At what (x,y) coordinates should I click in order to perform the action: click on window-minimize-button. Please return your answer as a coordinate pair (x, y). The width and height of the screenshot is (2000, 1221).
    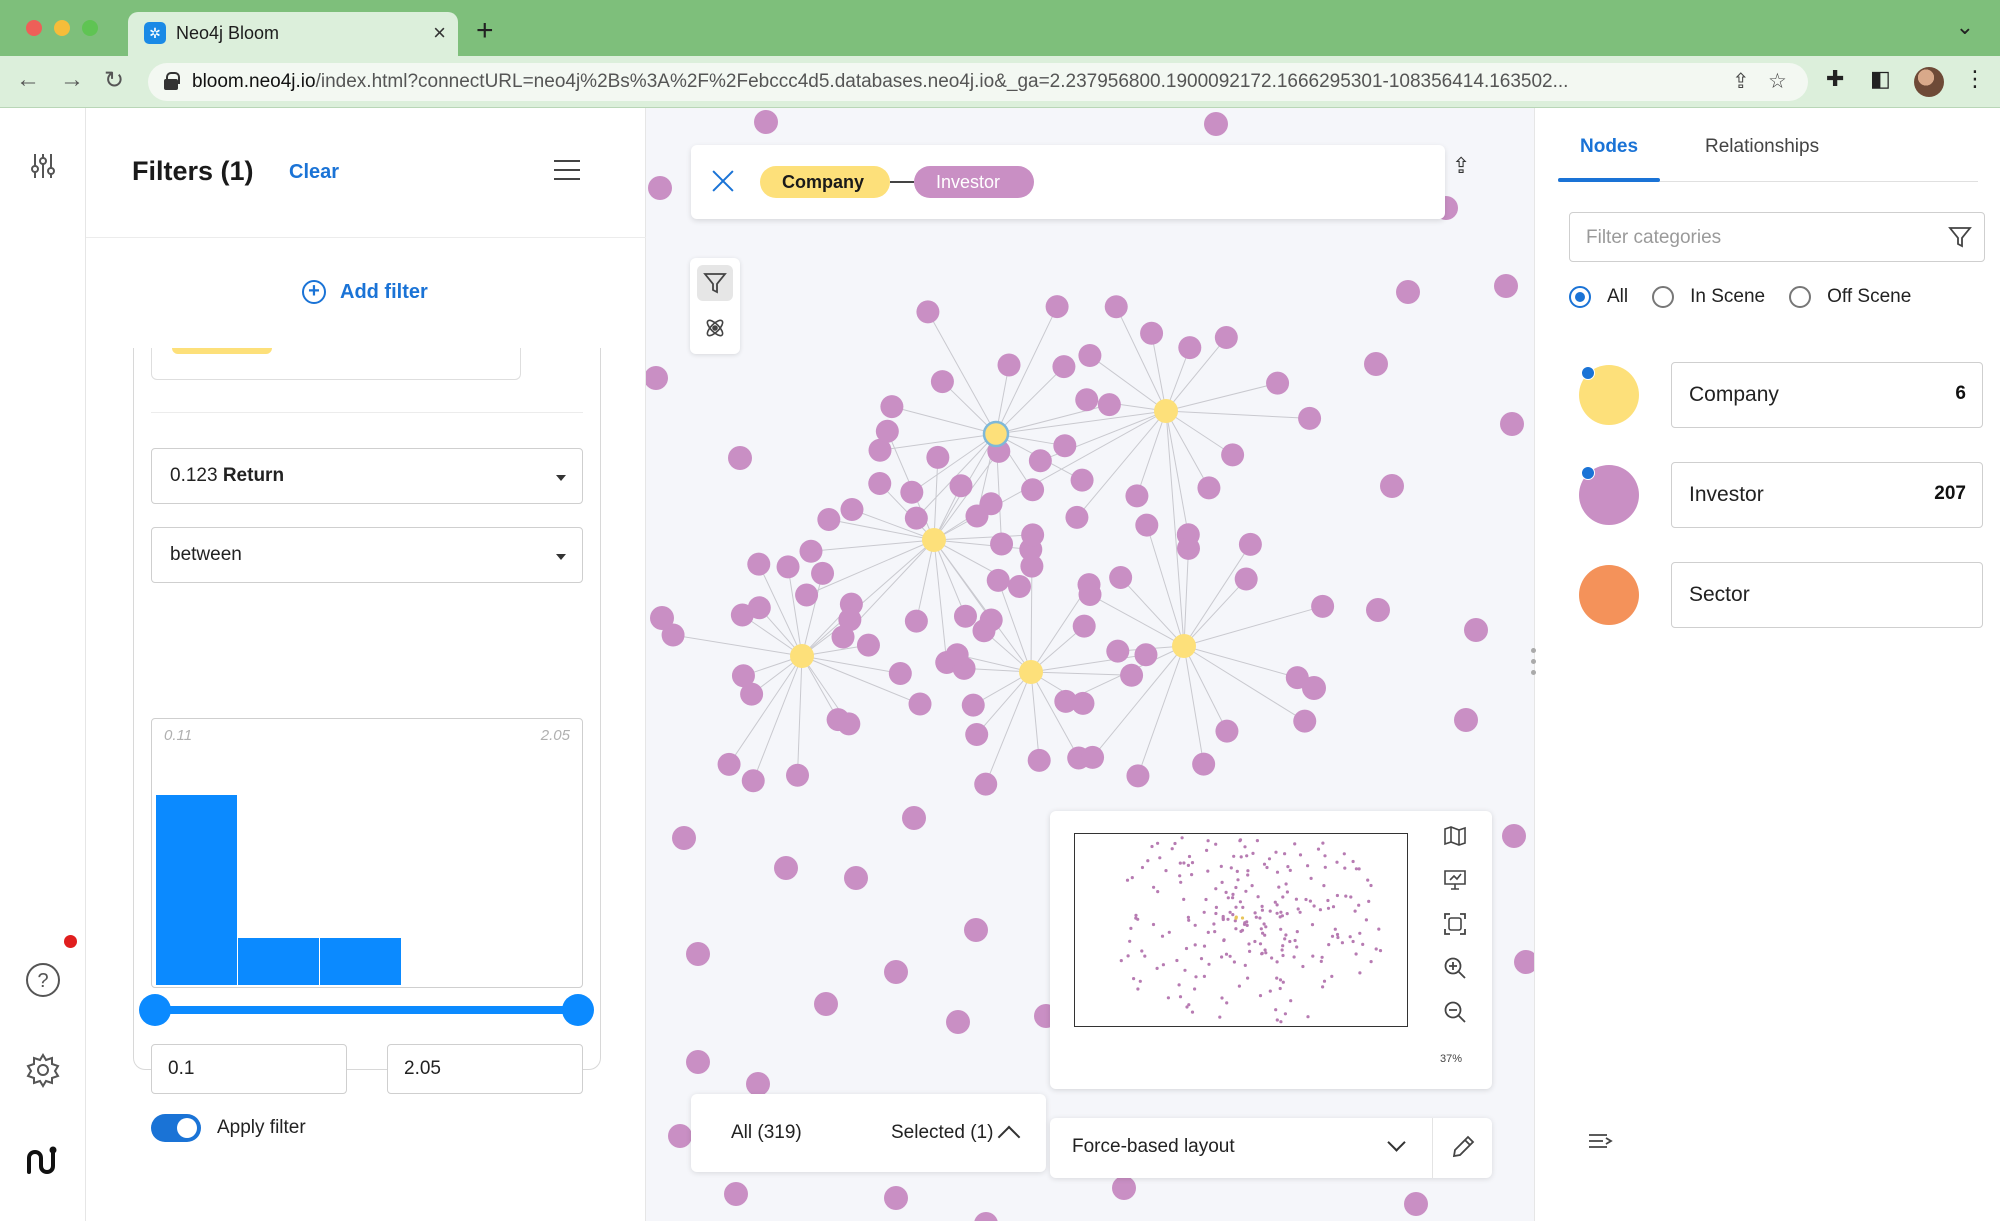
    Looking at the image, I should click on (62, 28).